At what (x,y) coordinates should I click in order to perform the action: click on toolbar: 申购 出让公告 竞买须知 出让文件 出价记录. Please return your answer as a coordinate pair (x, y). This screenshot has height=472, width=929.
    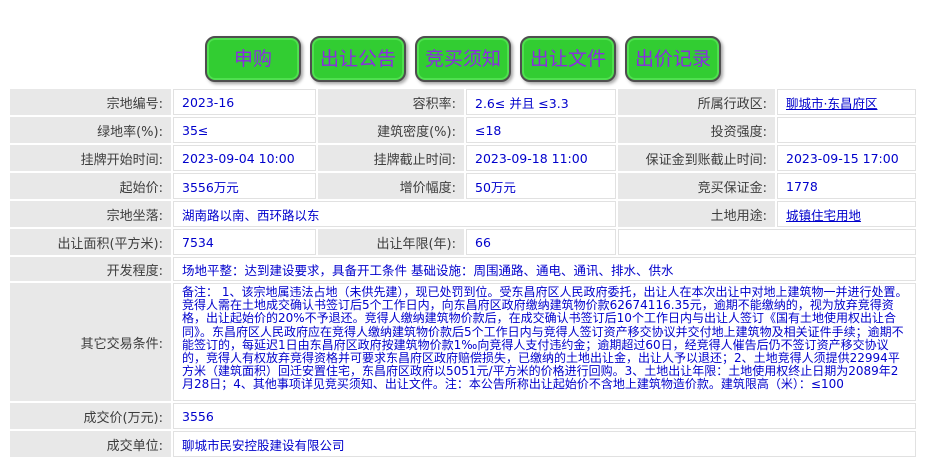
    Looking at the image, I should click on (467, 59).